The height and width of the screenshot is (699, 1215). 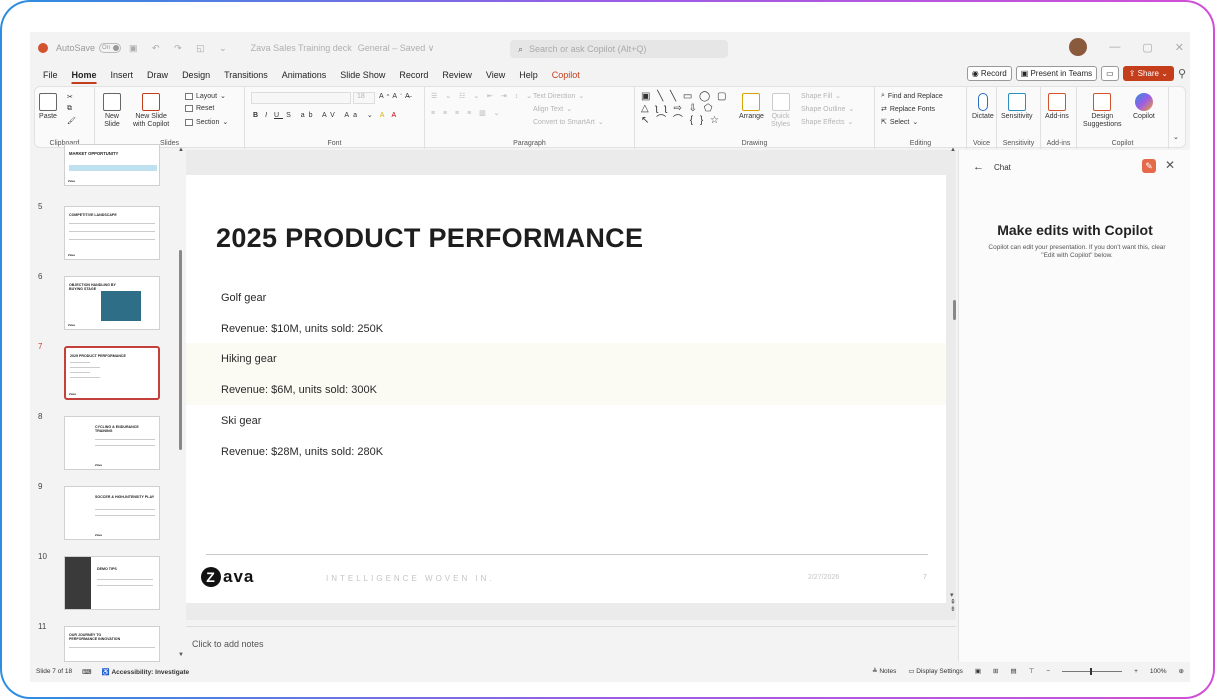 I want to click on slide-thumbnail-5: COMPETITIVE LANDSCAPE Zava, so click(x=112, y=233).